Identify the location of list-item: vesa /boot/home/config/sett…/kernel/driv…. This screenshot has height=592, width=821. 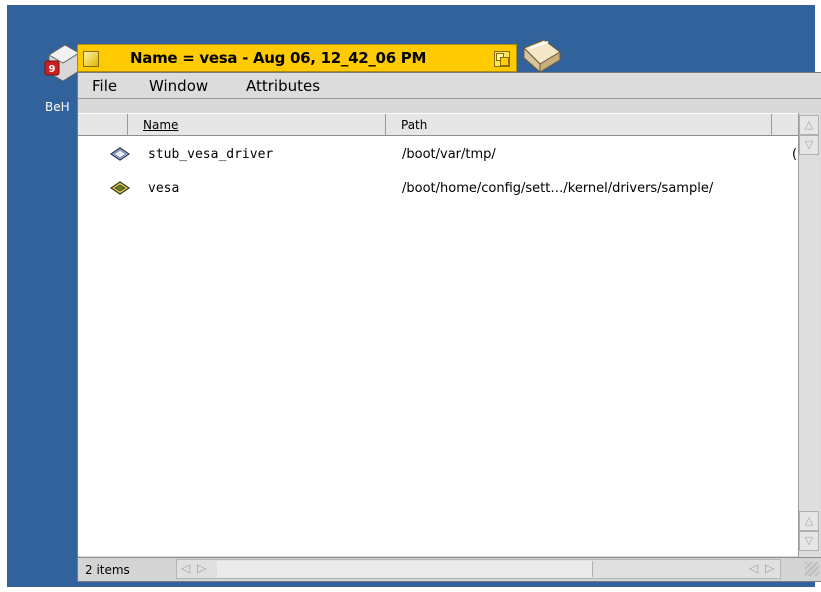
(438, 191).